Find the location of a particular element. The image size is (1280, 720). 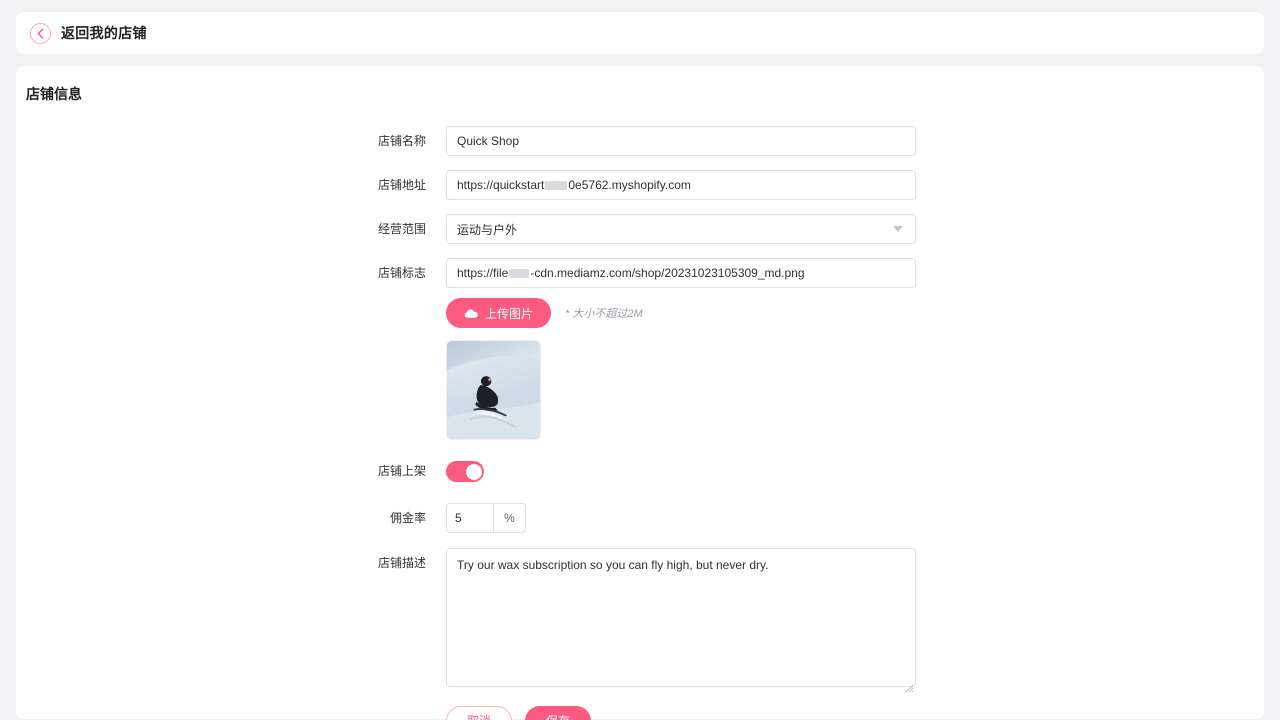

toggle-knob is located at coordinates (473, 471).